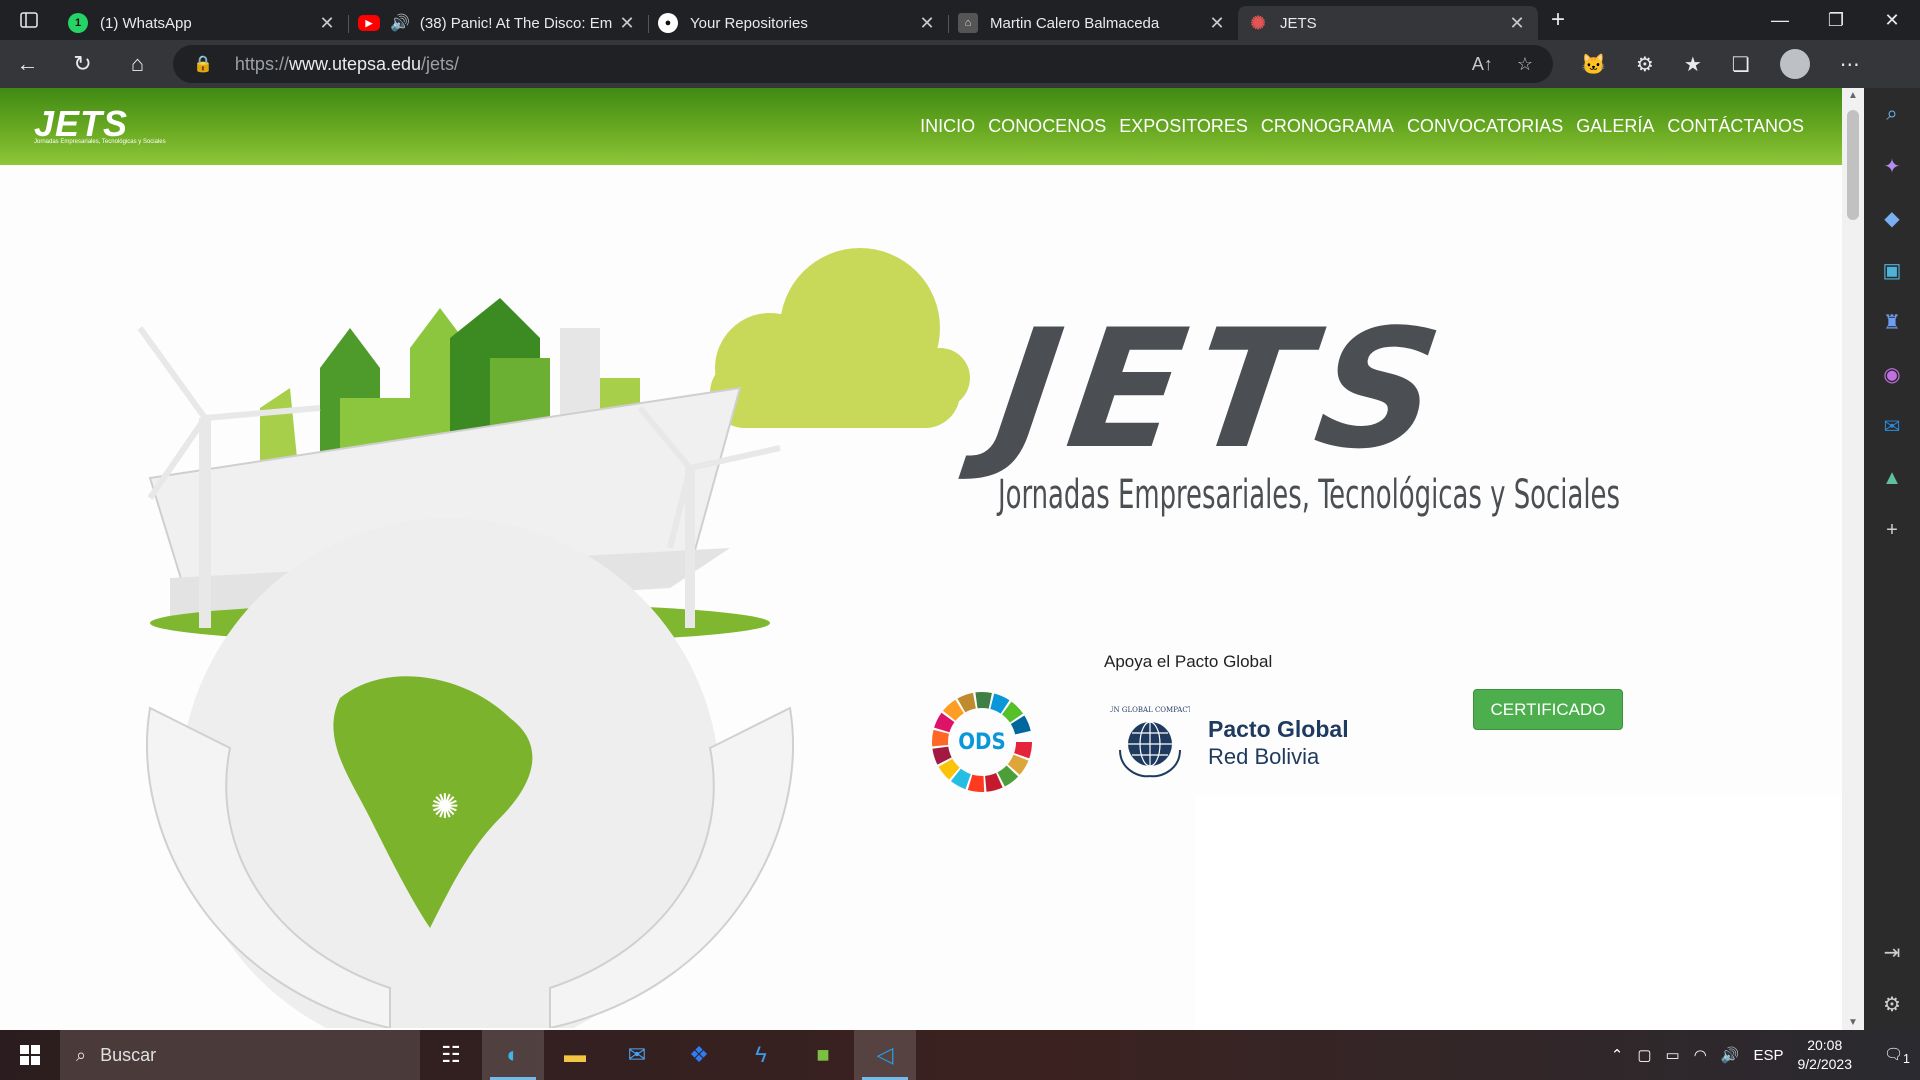 This screenshot has height=1080, width=1920. Describe the element at coordinates (1720, 64) in the screenshot. I see `toolbar-icons: 🐱 ⚙ ★ ❏ ⋯` at that location.